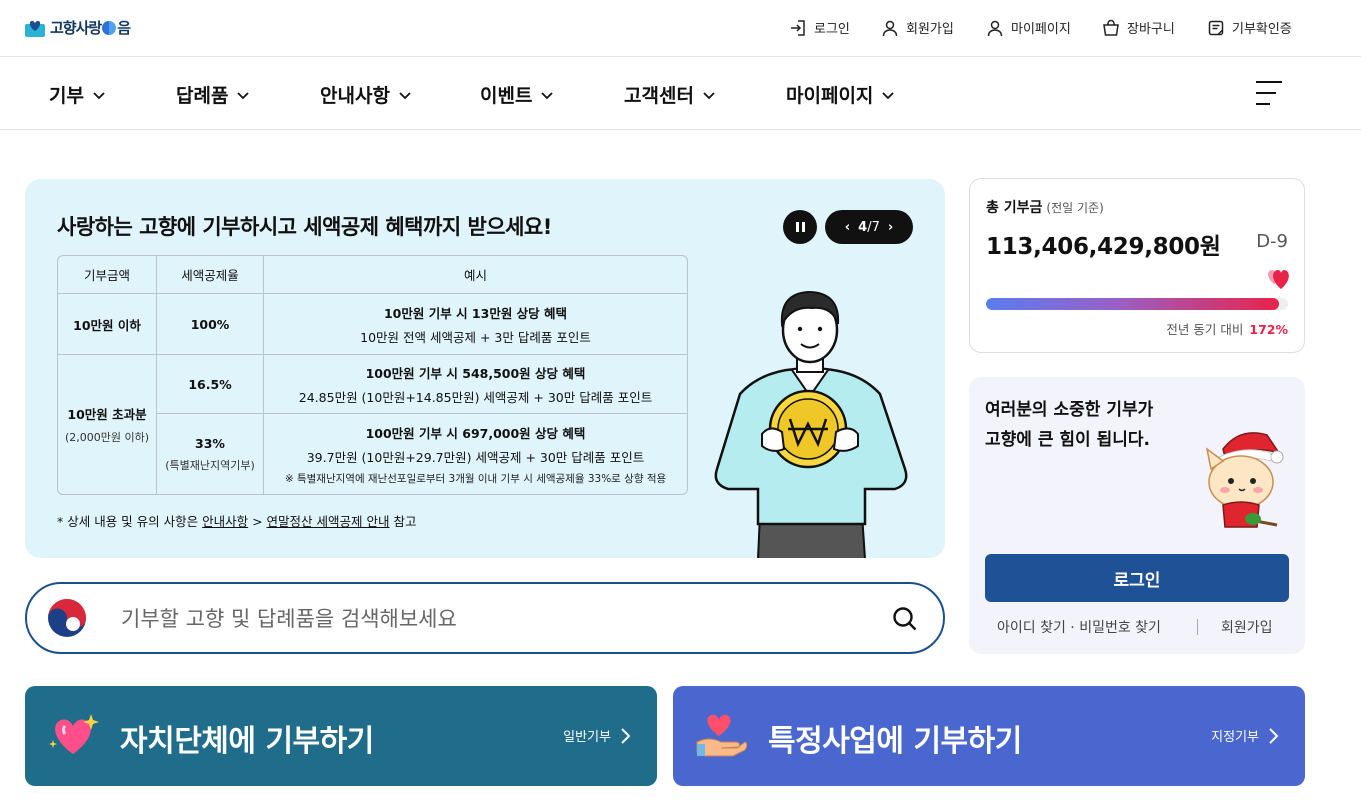  What do you see at coordinates (107, 275) in the screenshot?
I see `column-header: 기부금액` at bounding box center [107, 275].